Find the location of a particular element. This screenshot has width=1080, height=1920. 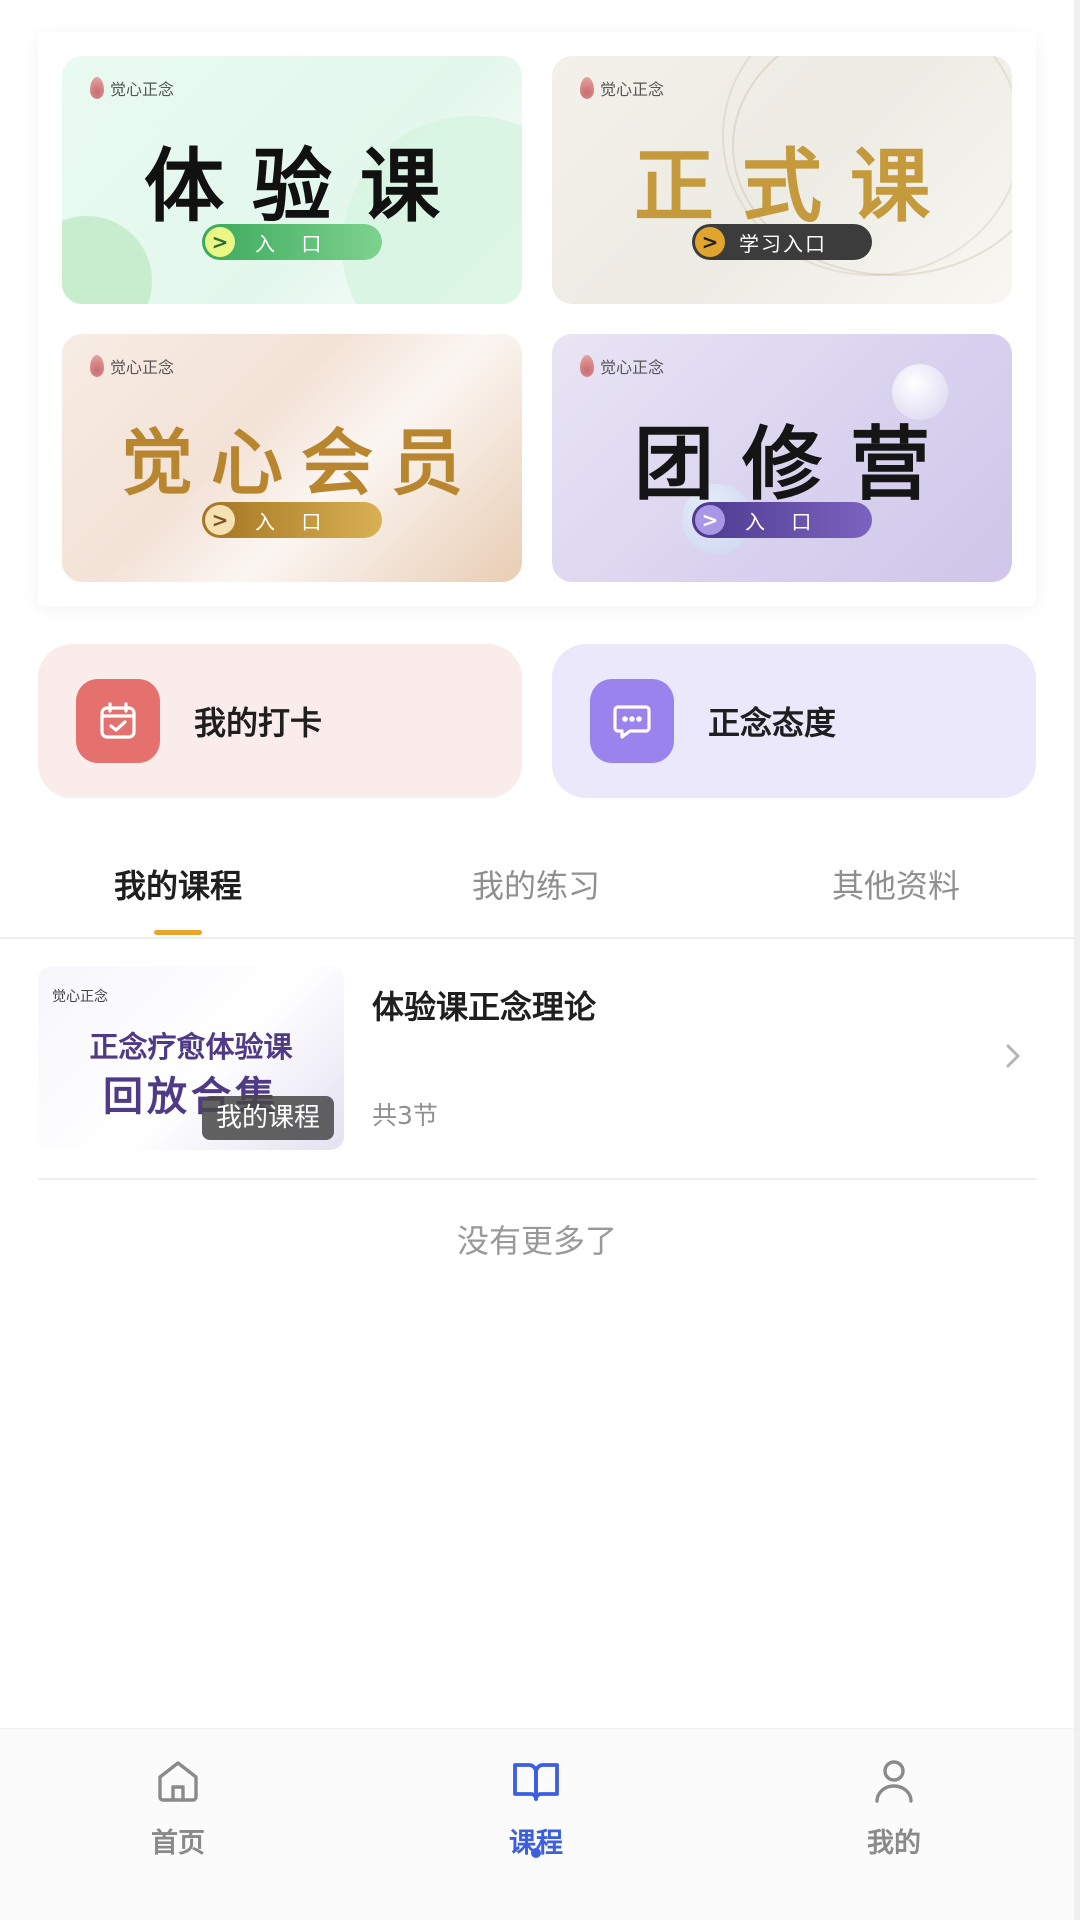

tab-my-courses: 我的课程 is located at coordinates (178, 888).